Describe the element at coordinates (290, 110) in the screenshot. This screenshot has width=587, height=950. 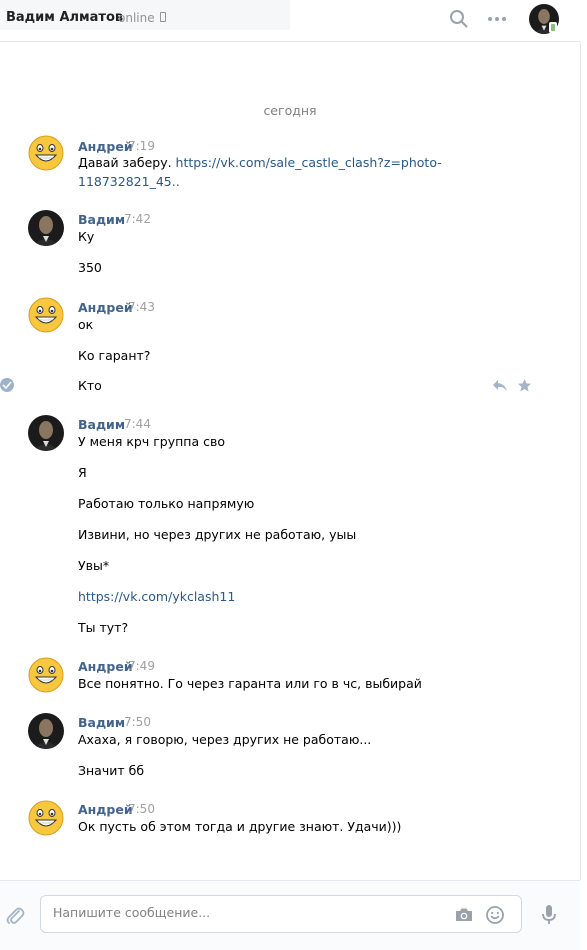
I see `date-divider: сегодня` at that location.